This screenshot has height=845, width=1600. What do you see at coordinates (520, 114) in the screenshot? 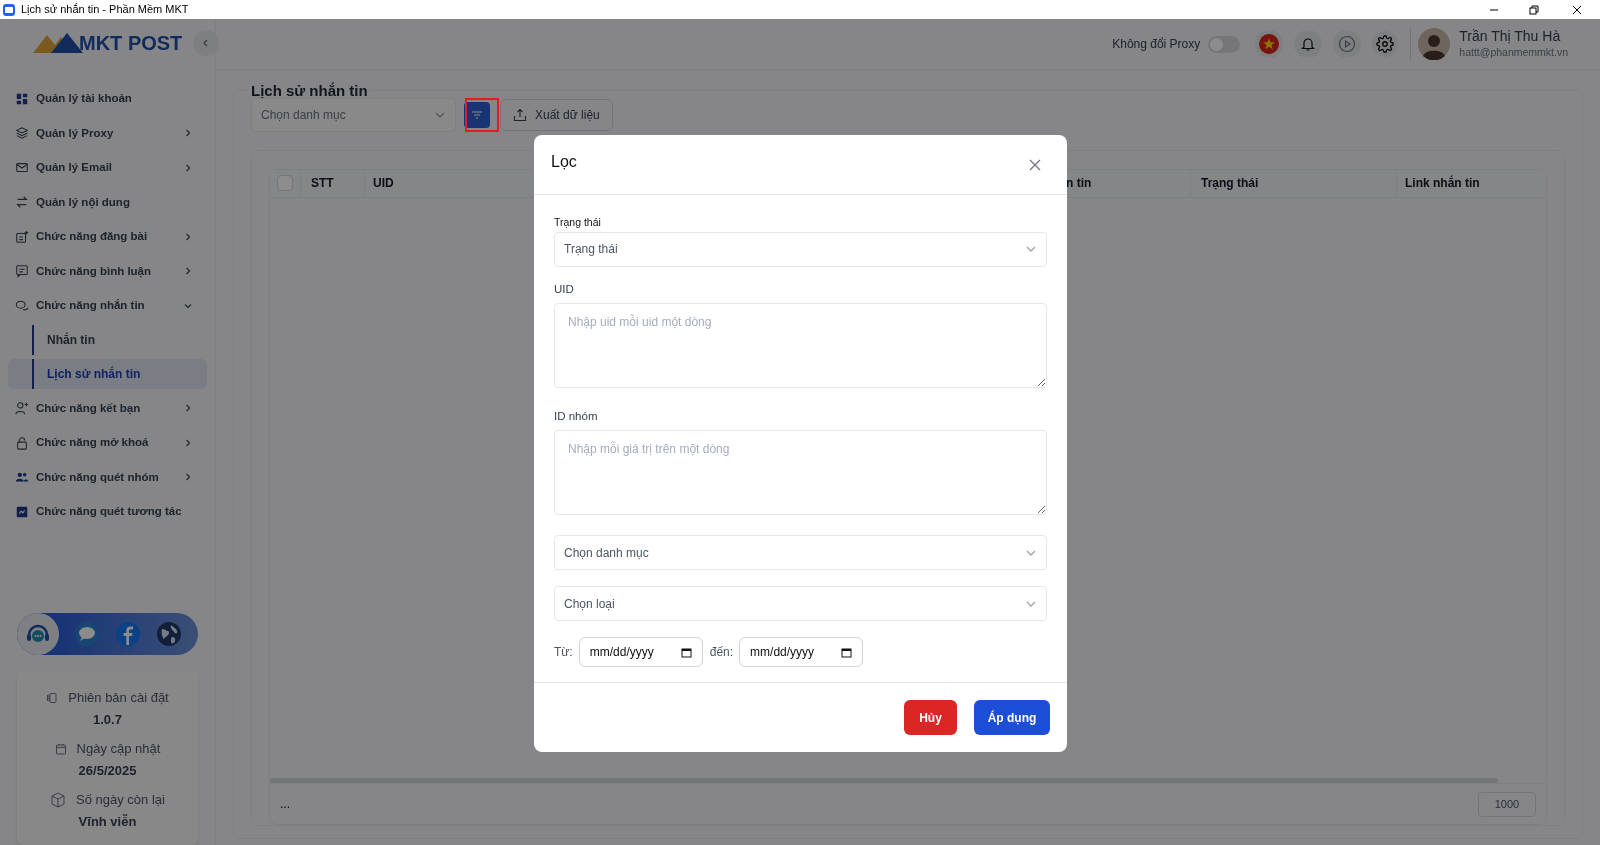
I see `upload-icon` at bounding box center [520, 114].